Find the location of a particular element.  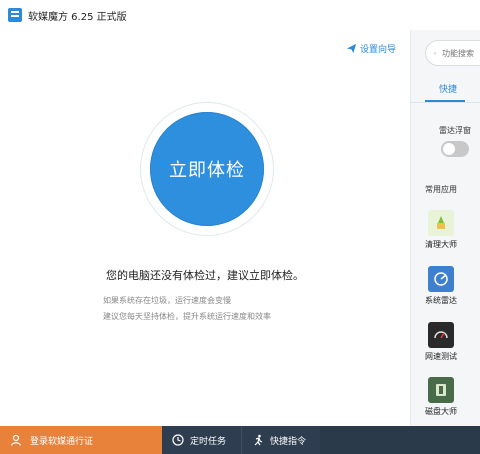

search-input is located at coordinates (460, 53).